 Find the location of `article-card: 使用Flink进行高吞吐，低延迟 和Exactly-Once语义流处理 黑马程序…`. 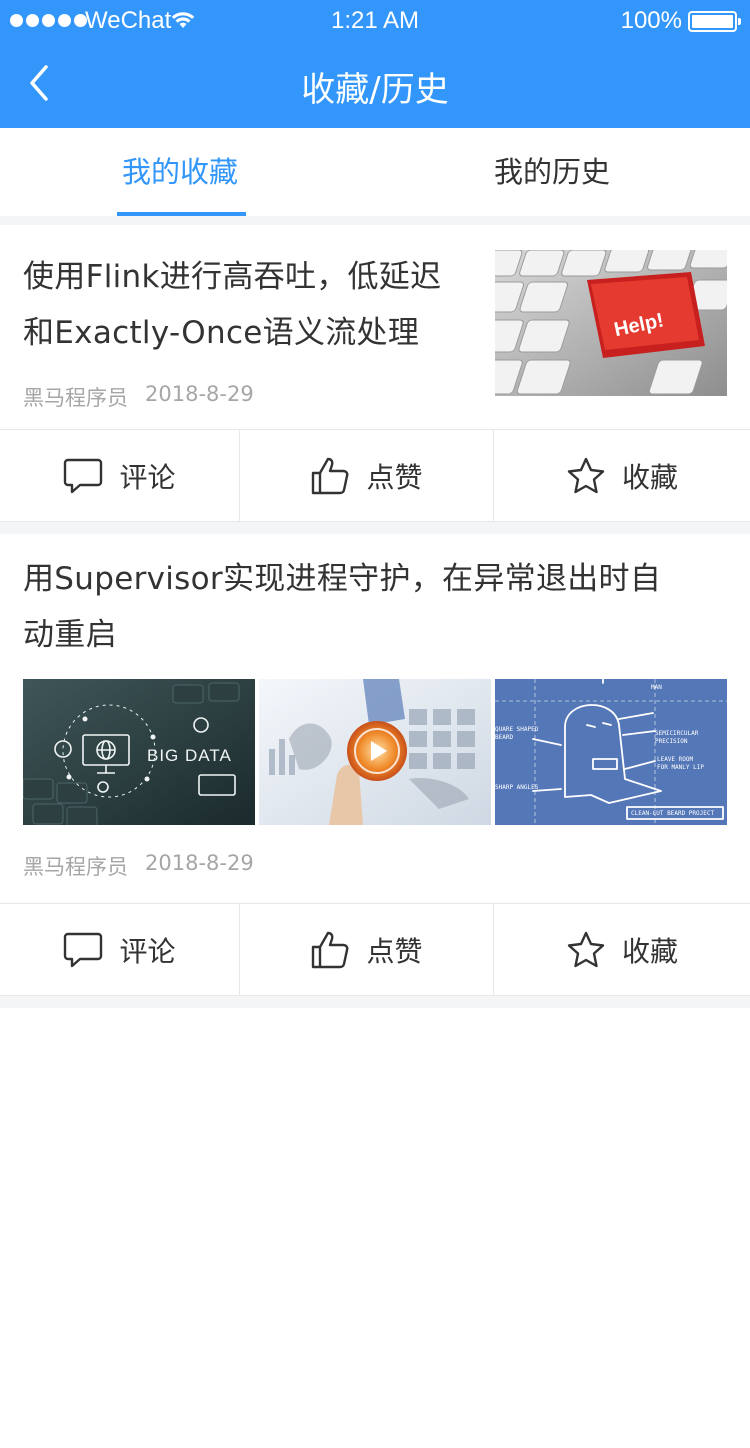

article-card: 使用Flink进行高吞吐，低延迟 和Exactly-Once语义流处理 黑马程序… is located at coordinates (375, 327).